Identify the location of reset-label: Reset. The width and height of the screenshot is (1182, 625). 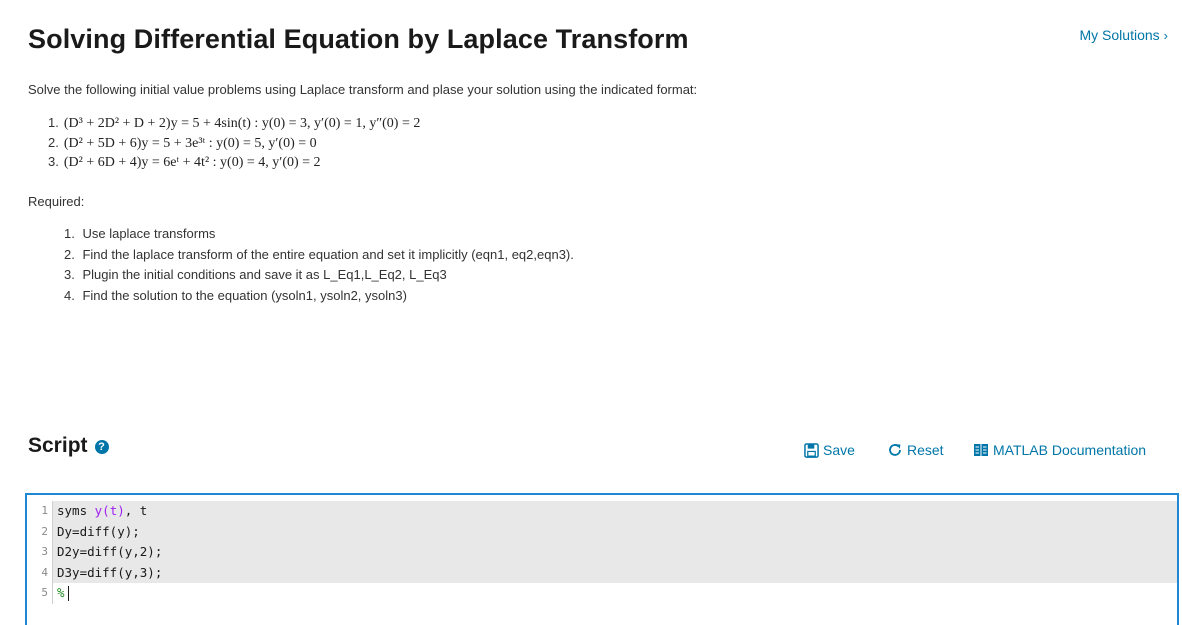
(925, 450).